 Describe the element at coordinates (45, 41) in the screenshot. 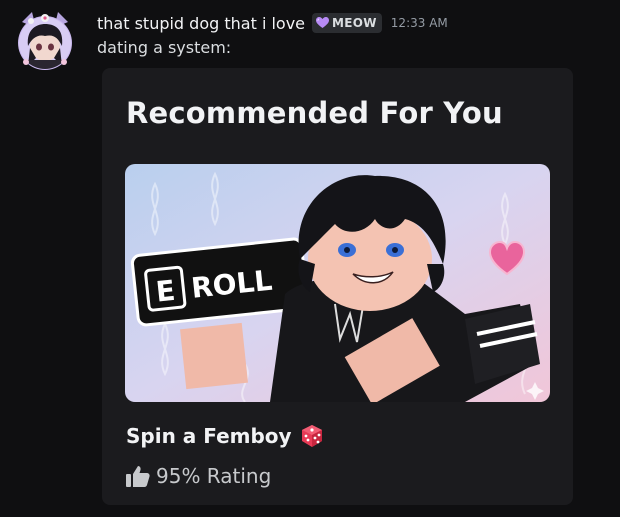

I see `avatar` at that location.